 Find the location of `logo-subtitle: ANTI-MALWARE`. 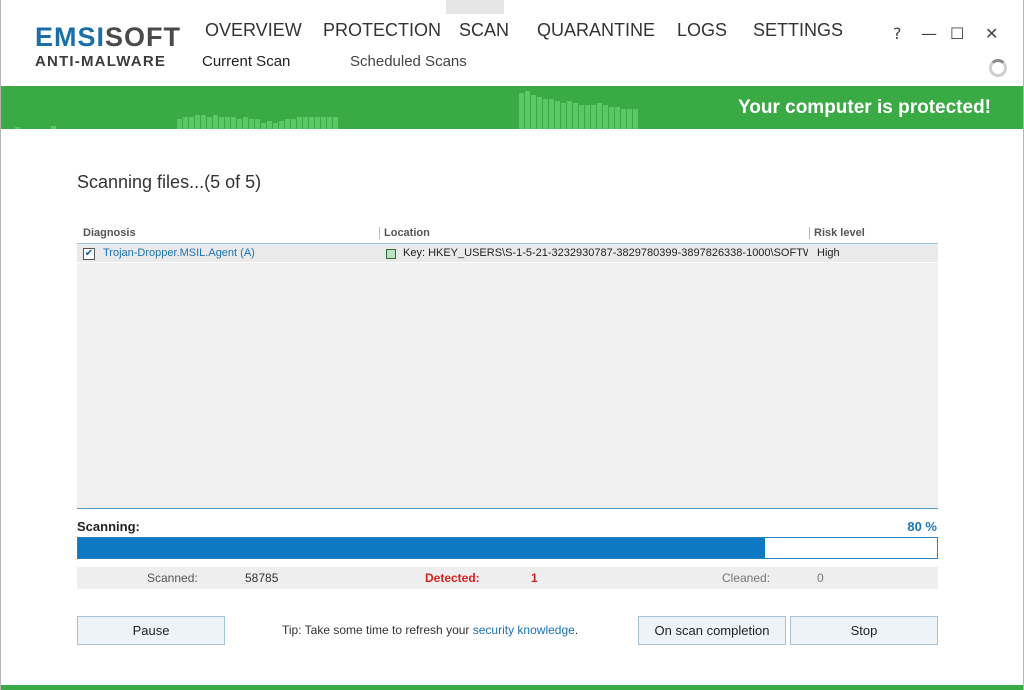

logo-subtitle: ANTI-MALWARE is located at coordinates (101, 61).